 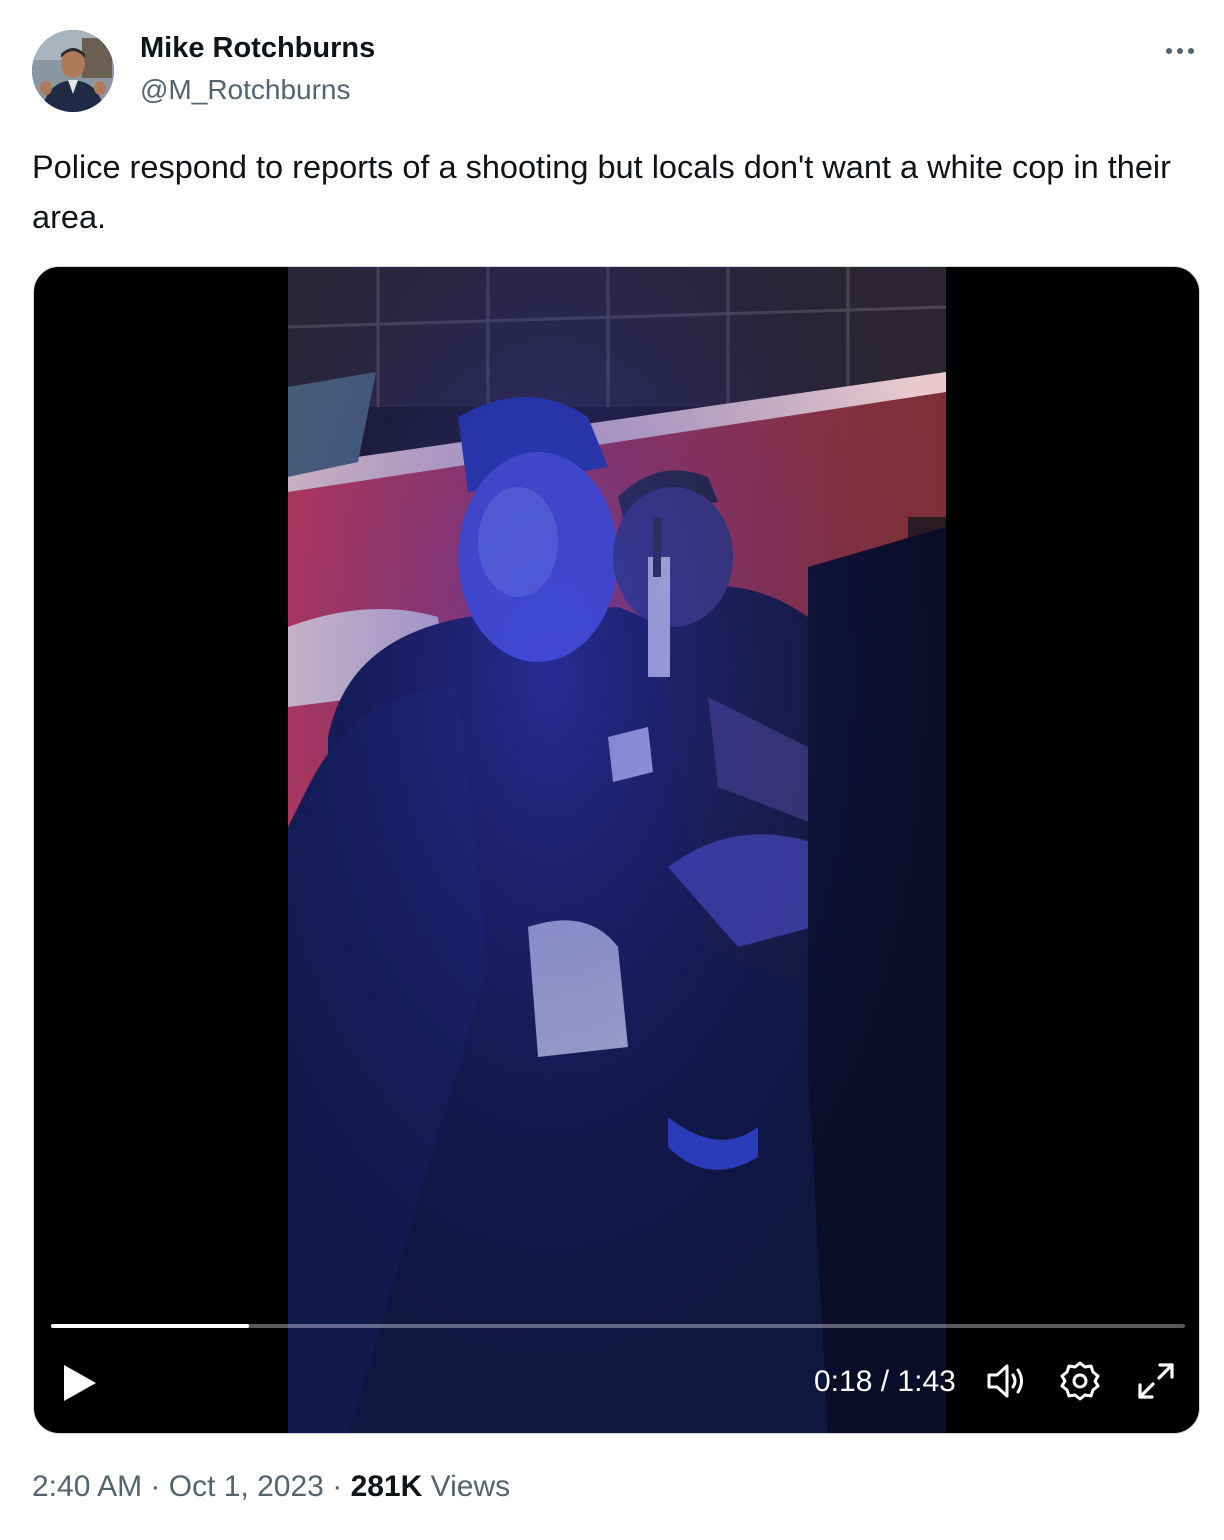 I want to click on more-options-icon, so click(x=1180, y=51).